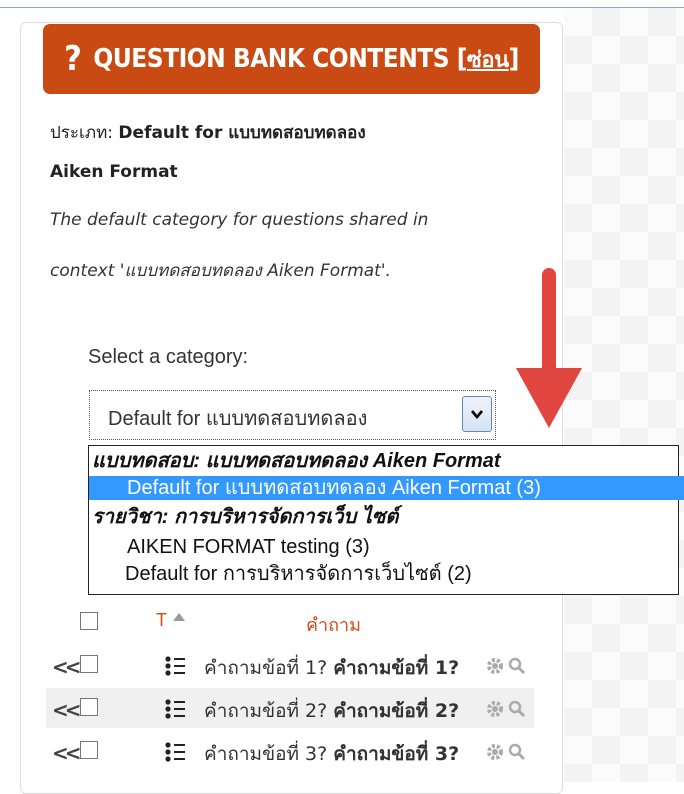  I want to click on question-text: คำถามข้อที่ 3? คำถามข้อที่ 3?, so click(332, 754).